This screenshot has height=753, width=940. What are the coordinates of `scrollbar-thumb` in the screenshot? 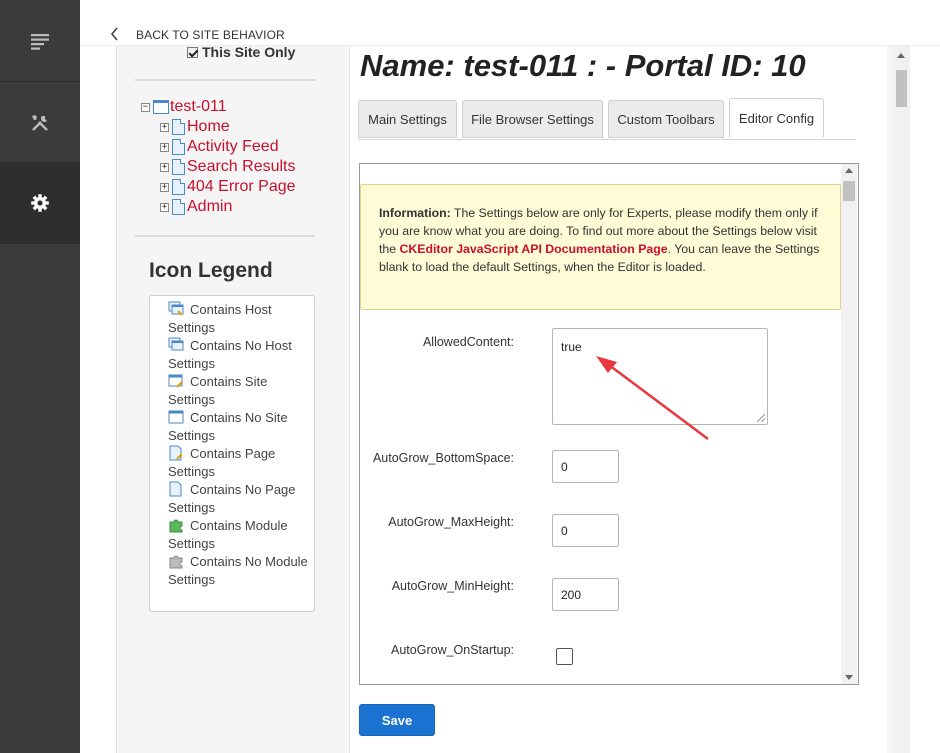 It's located at (849, 191).